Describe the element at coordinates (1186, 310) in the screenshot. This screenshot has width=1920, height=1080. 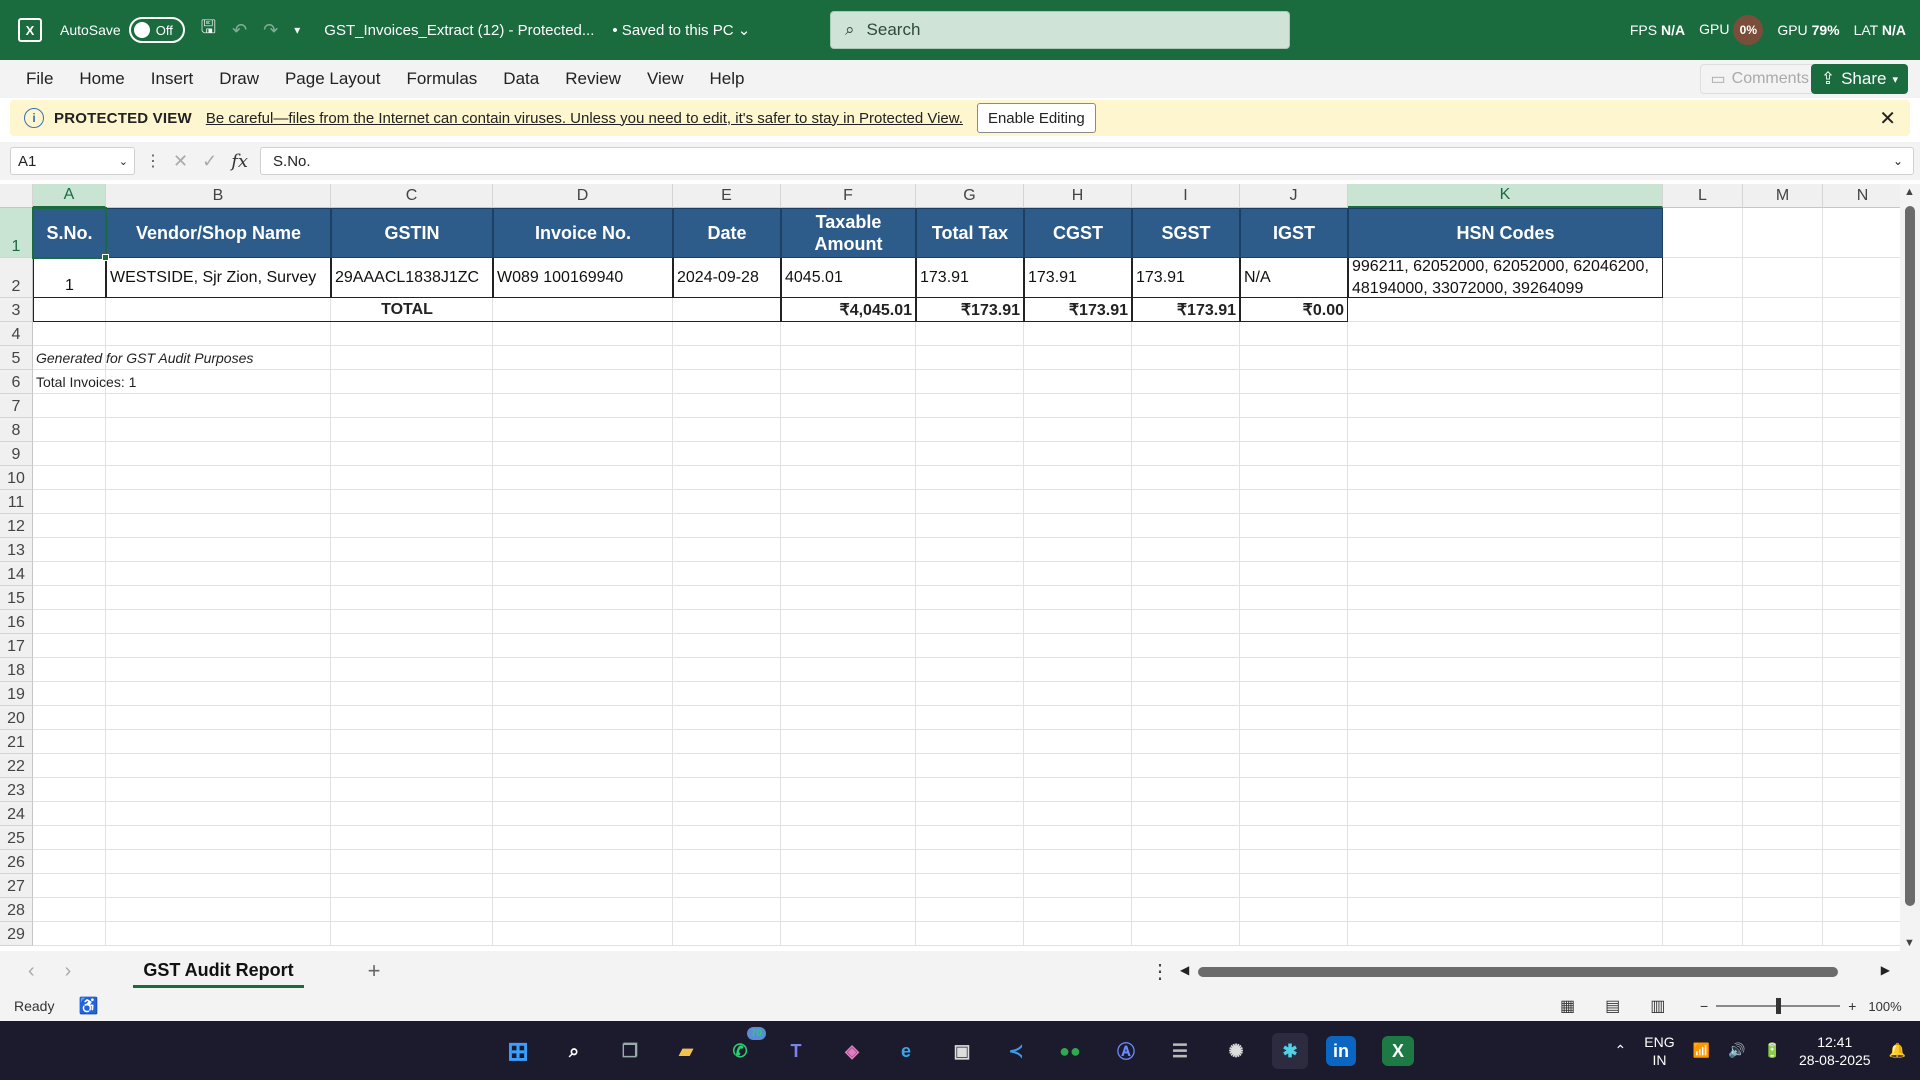
I see `total-cell-sgst: ₹173.91` at that location.